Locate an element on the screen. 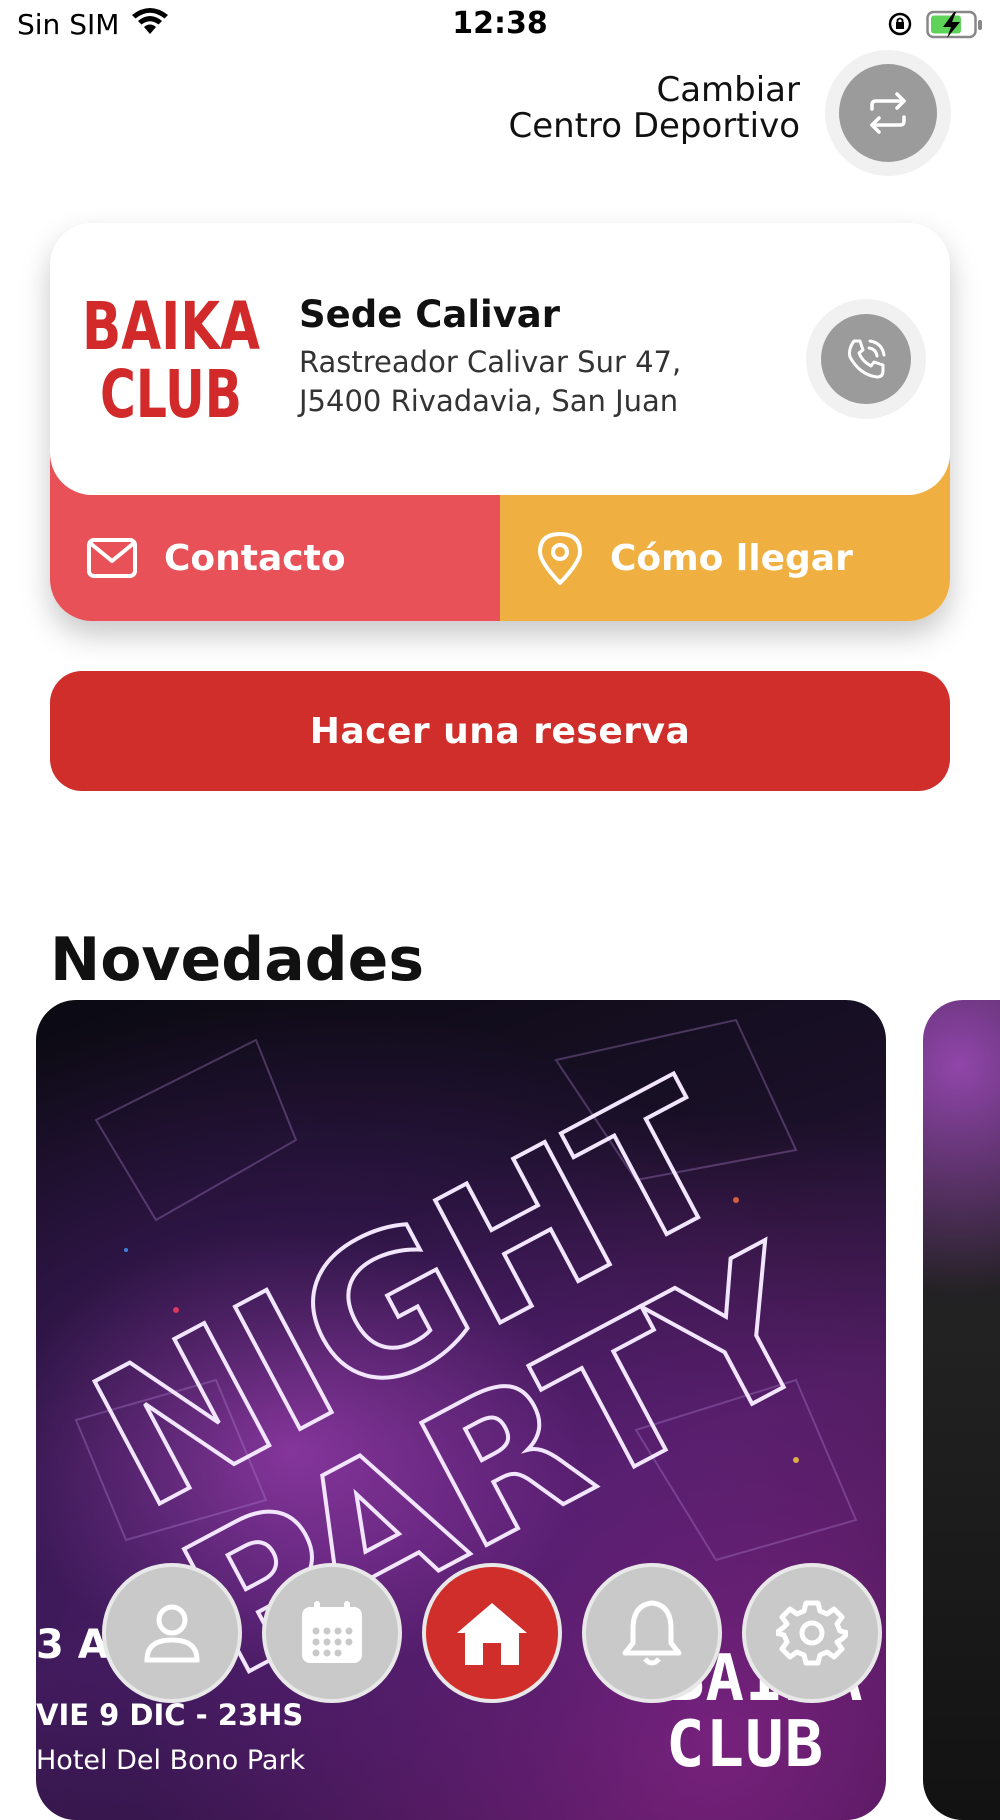 The image size is (1000, 1820). poster-text-line1: 3 A is located at coordinates (72, 1645).